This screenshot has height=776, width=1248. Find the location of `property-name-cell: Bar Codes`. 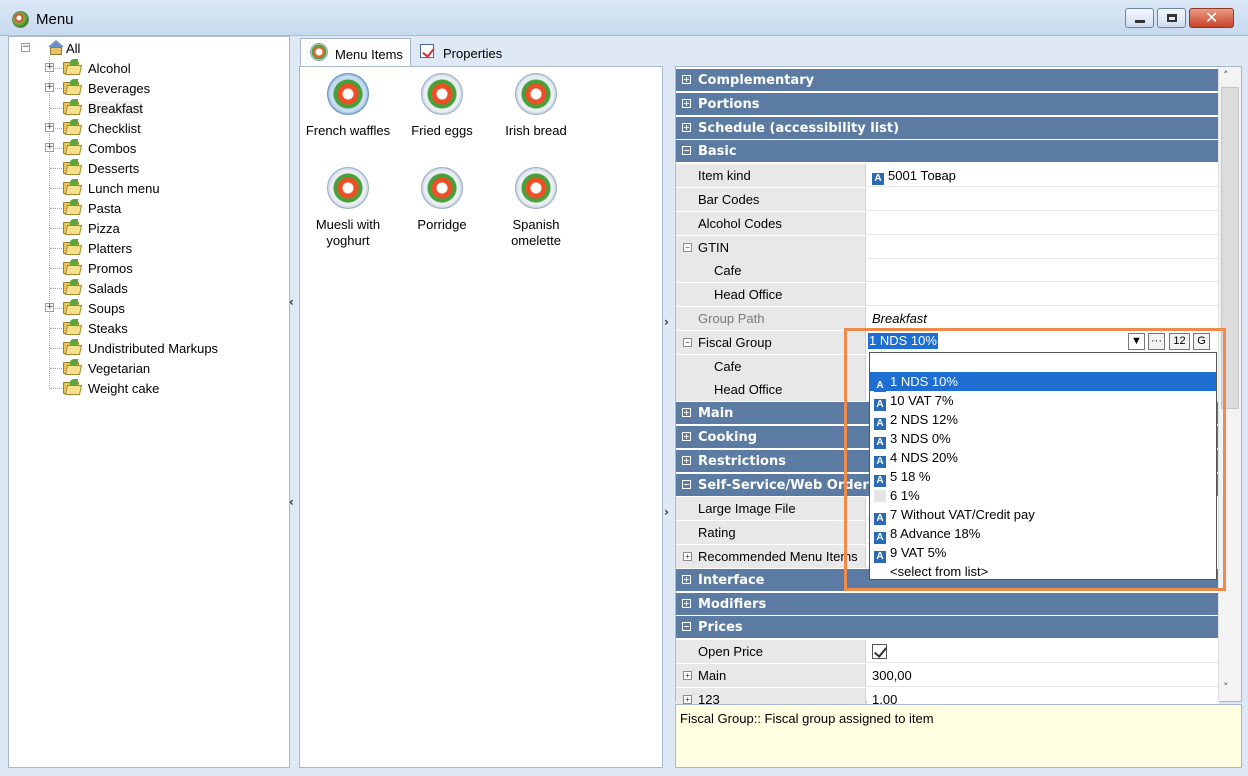

property-name-cell: Bar Codes is located at coordinates (771, 199).